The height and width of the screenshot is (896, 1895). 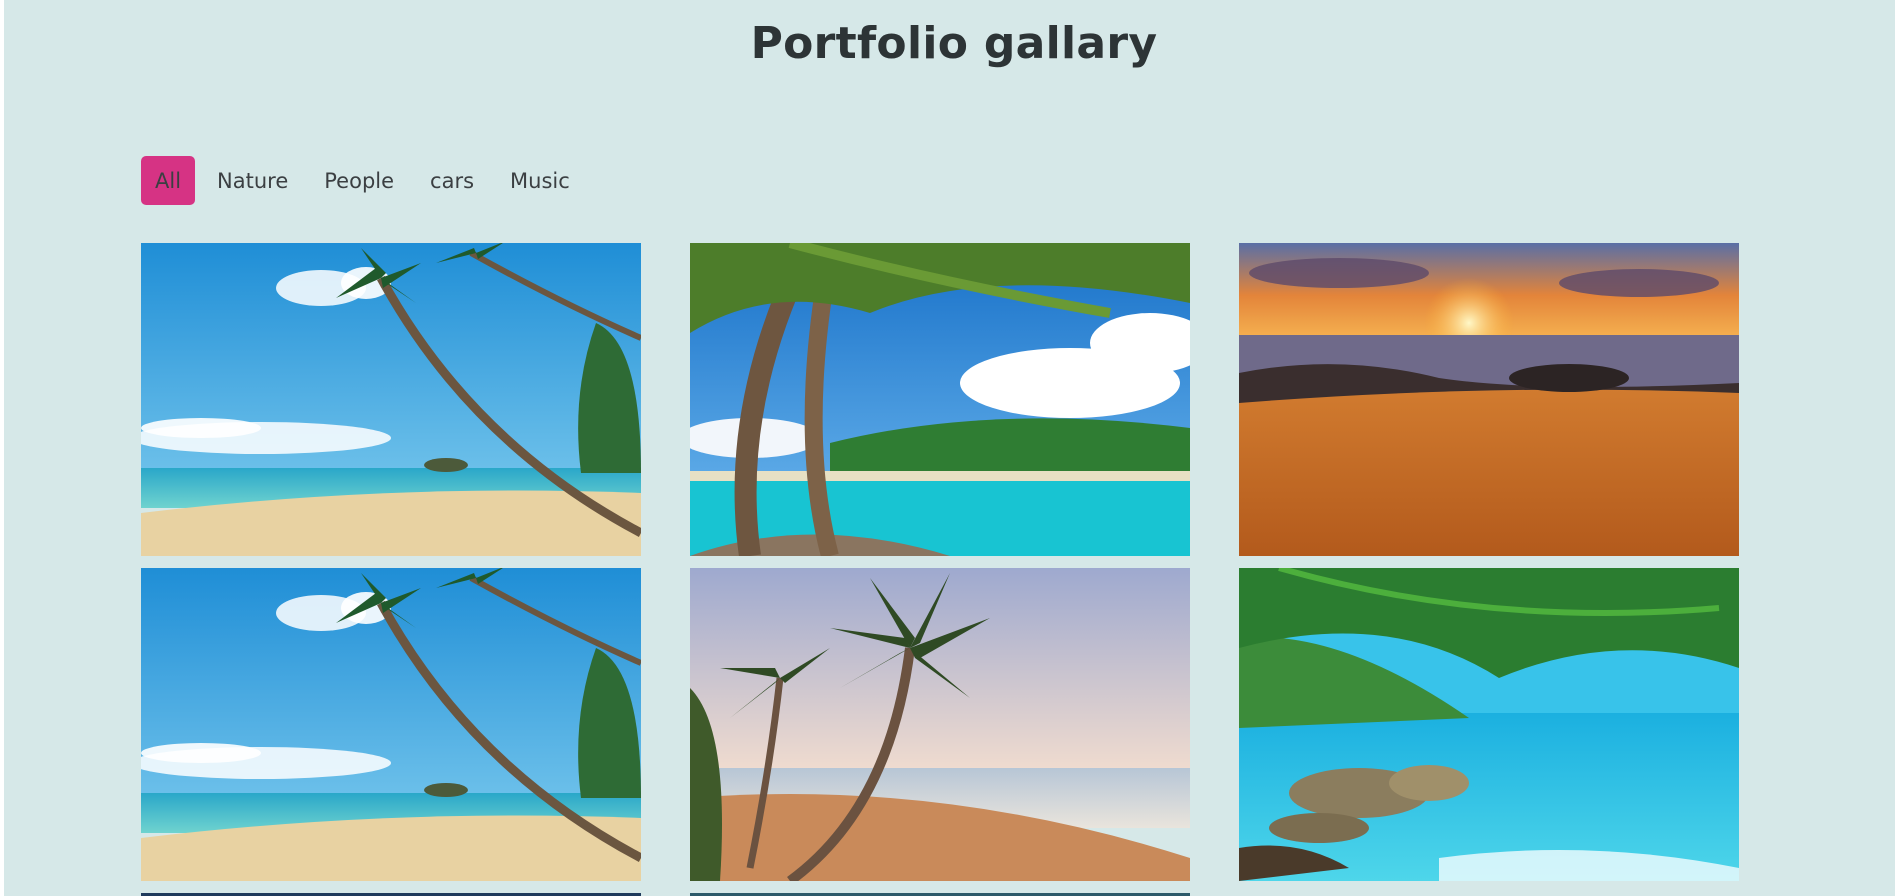 What do you see at coordinates (1489, 399) in the screenshot?
I see `gallery-image-sunset-beach` at bounding box center [1489, 399].